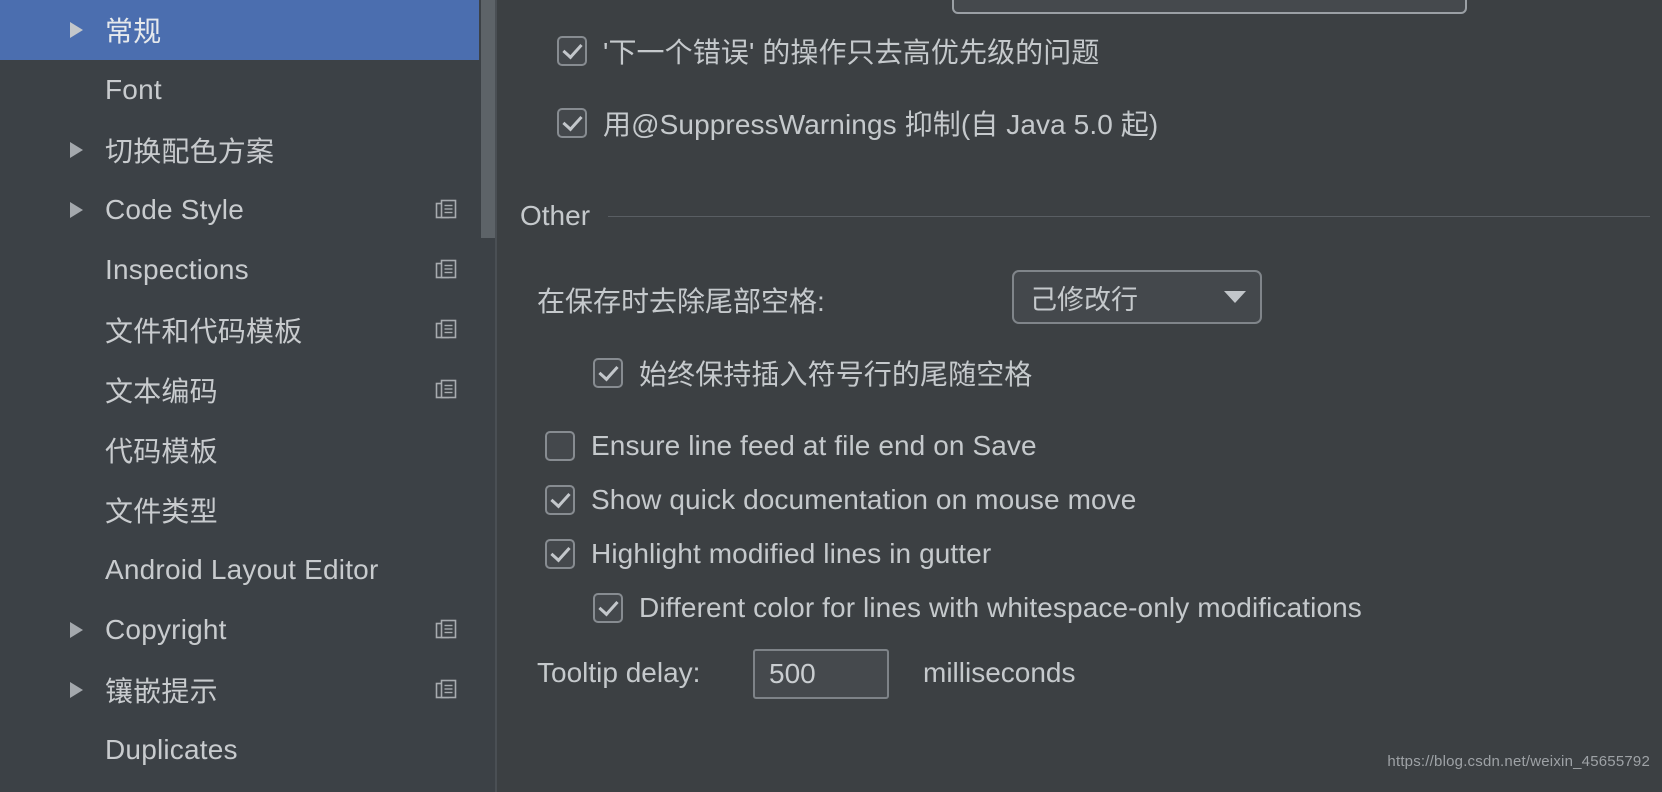 This screenshot has height=792, width=1662. Describe the element at coordinates (133, 89) in the screenshot. I see `sidebar-item-label: Font` at that location.